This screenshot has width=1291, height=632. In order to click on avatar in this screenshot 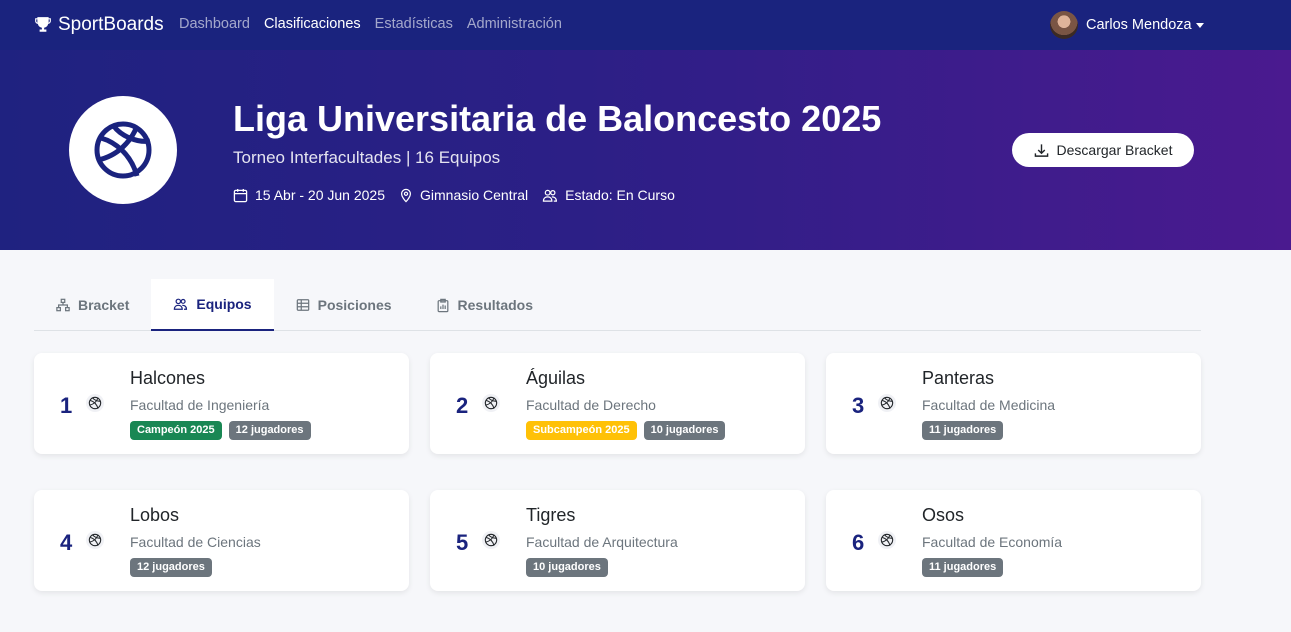, I will do `click(1064, 25)`.